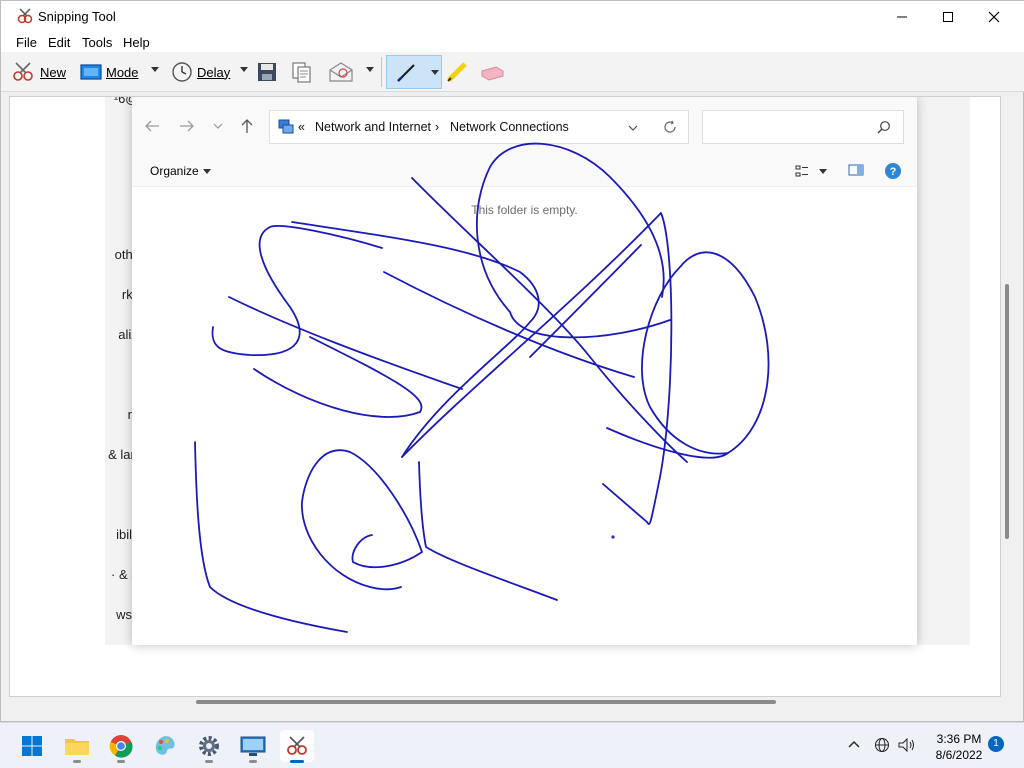 The width and height of the screenshot is (1024, 768). I want to click on save-icon, so click(267, 72).